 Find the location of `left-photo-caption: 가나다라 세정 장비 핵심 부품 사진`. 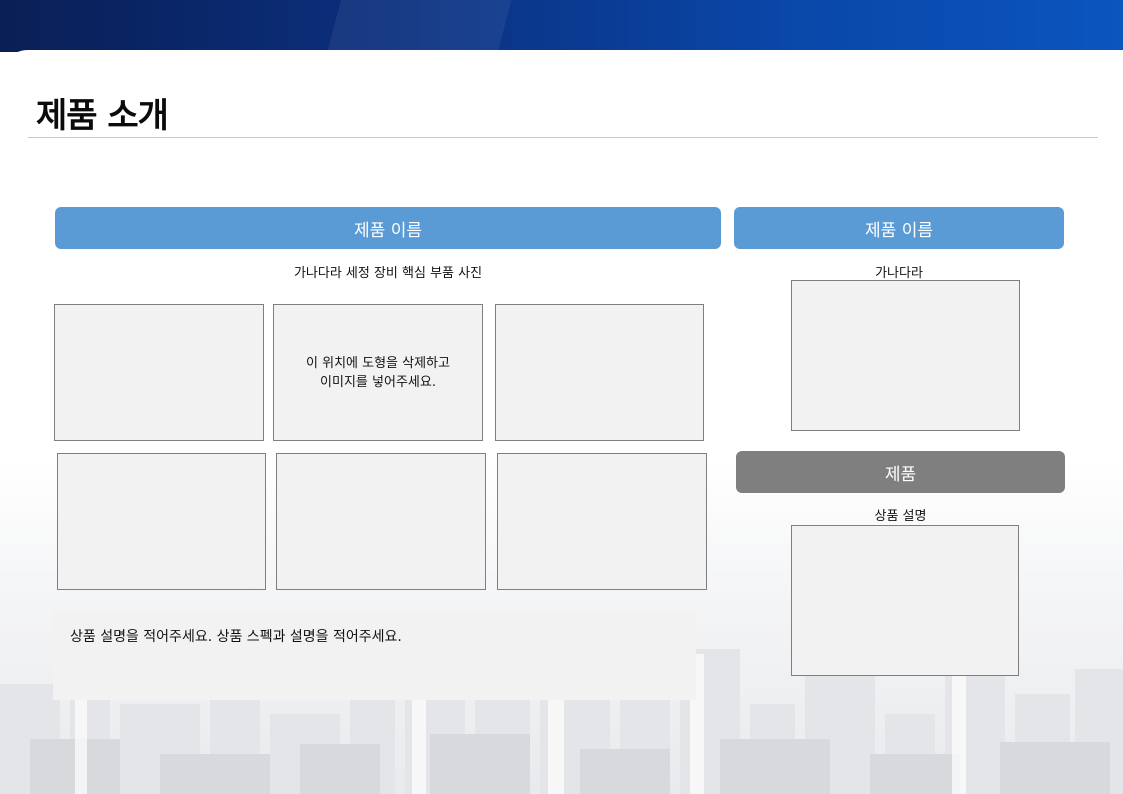

left-photo-caption: 가나다라 세정 장비 핵심 부품 사진 is located at coordinates (388, 273).